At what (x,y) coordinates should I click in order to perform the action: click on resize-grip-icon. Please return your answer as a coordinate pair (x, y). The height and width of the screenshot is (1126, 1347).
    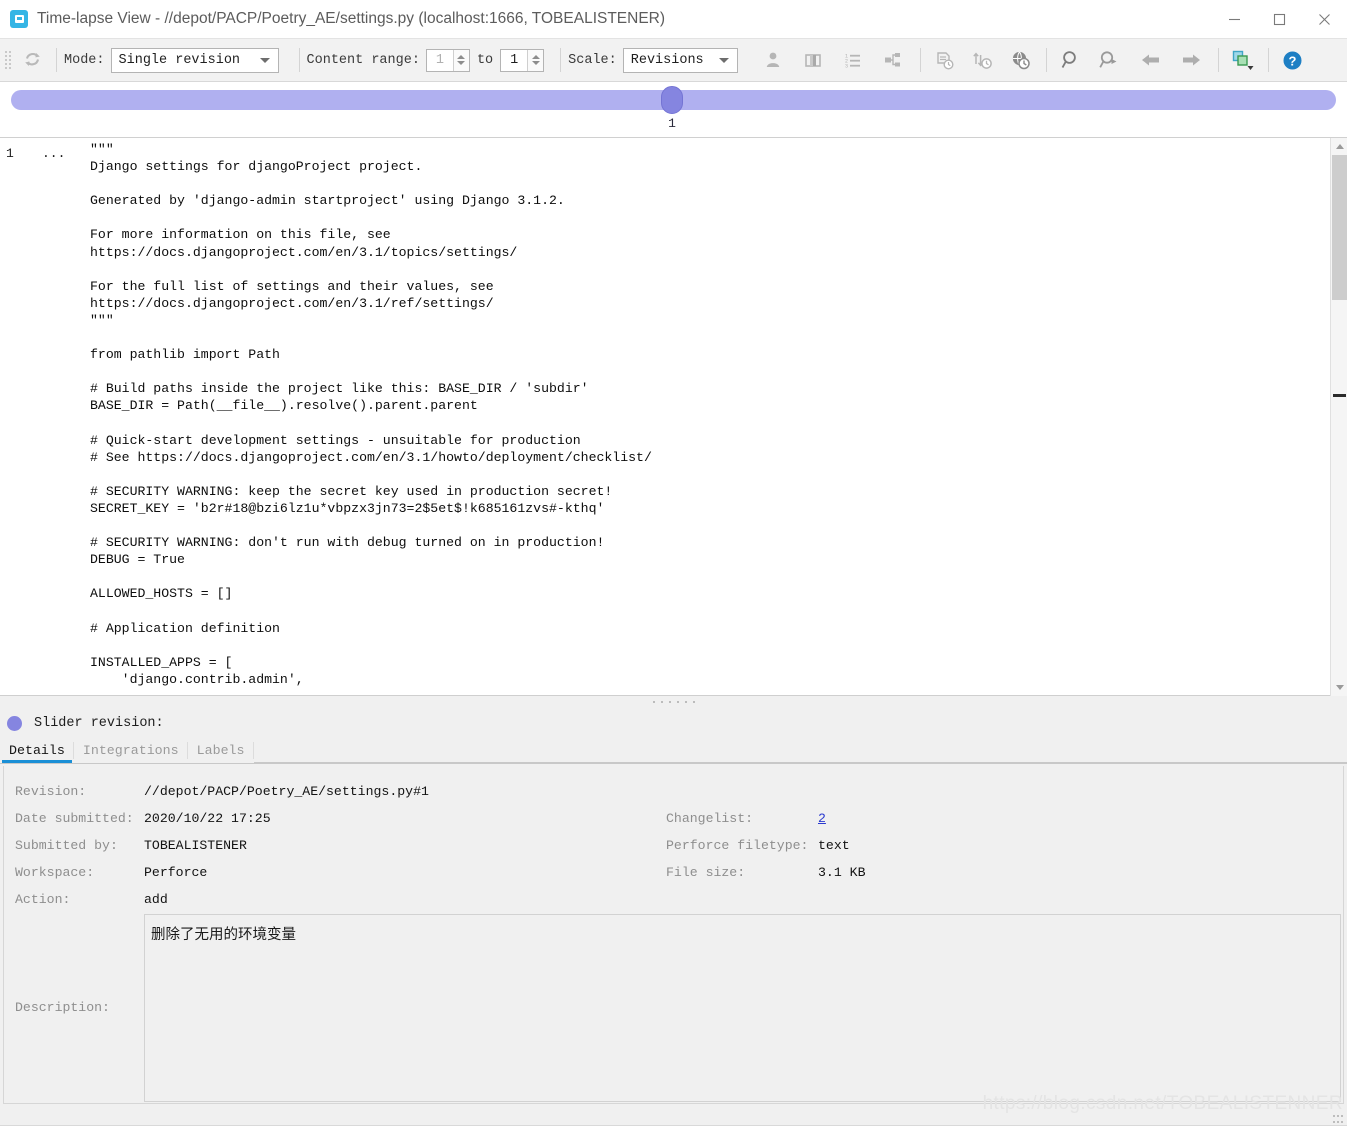
    Looking at the image, I should click on (1338, 1118).